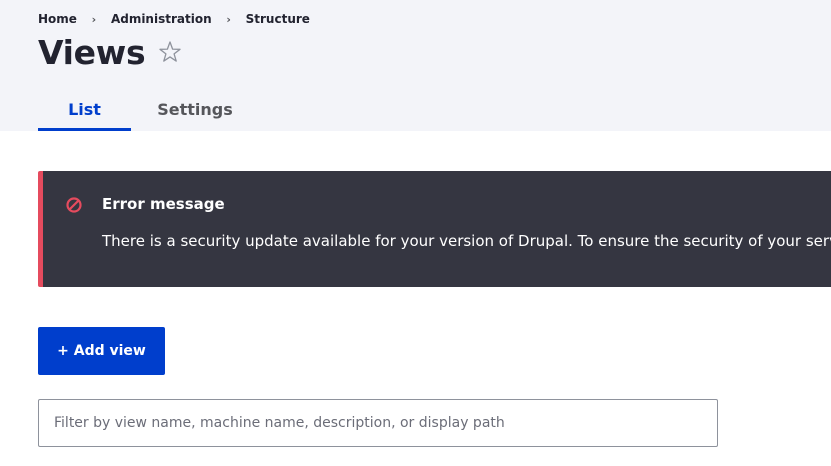 This screenshot has width=831, height=466. I want to click on primary-tabs: List Settings, so click(148, 109).